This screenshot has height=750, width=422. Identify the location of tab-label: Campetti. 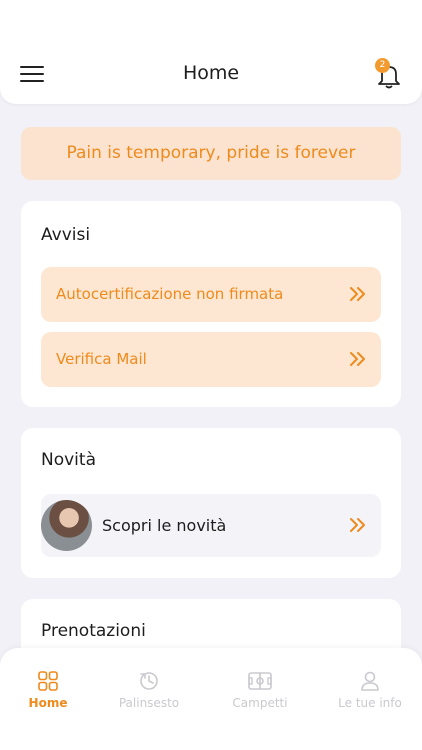
(260, 703).